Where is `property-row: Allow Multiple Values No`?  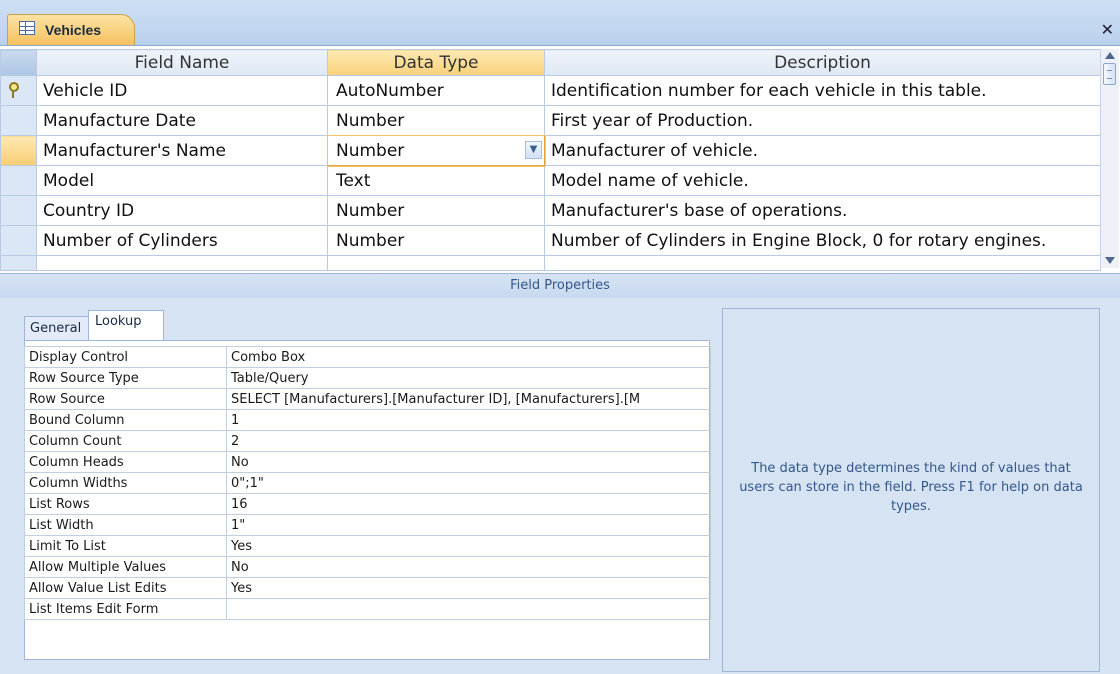 property-row: Allow Multiple Values No is located at coordinates (367, 567).